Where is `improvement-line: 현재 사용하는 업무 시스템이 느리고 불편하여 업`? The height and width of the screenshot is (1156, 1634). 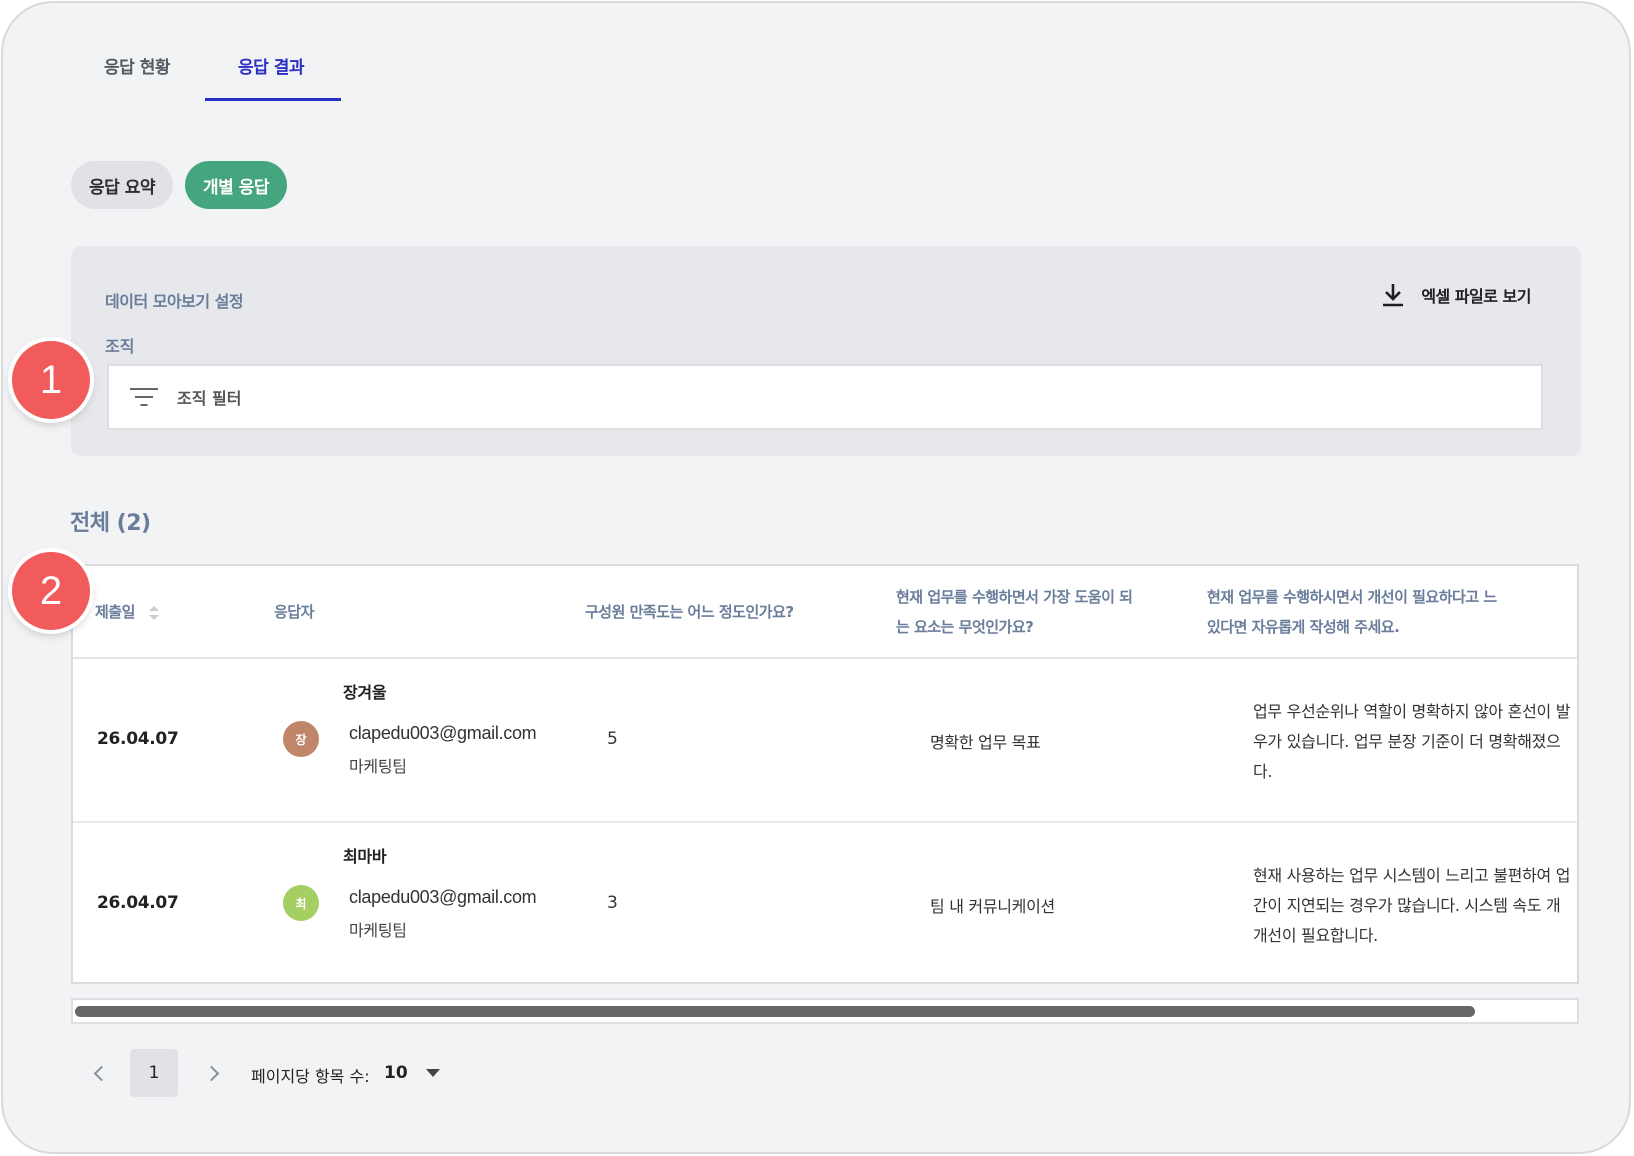
improvement-line: 현재 사용하는 업무 시스템이 느리고 불편하여 업 is located at coordinates (1412, 875).